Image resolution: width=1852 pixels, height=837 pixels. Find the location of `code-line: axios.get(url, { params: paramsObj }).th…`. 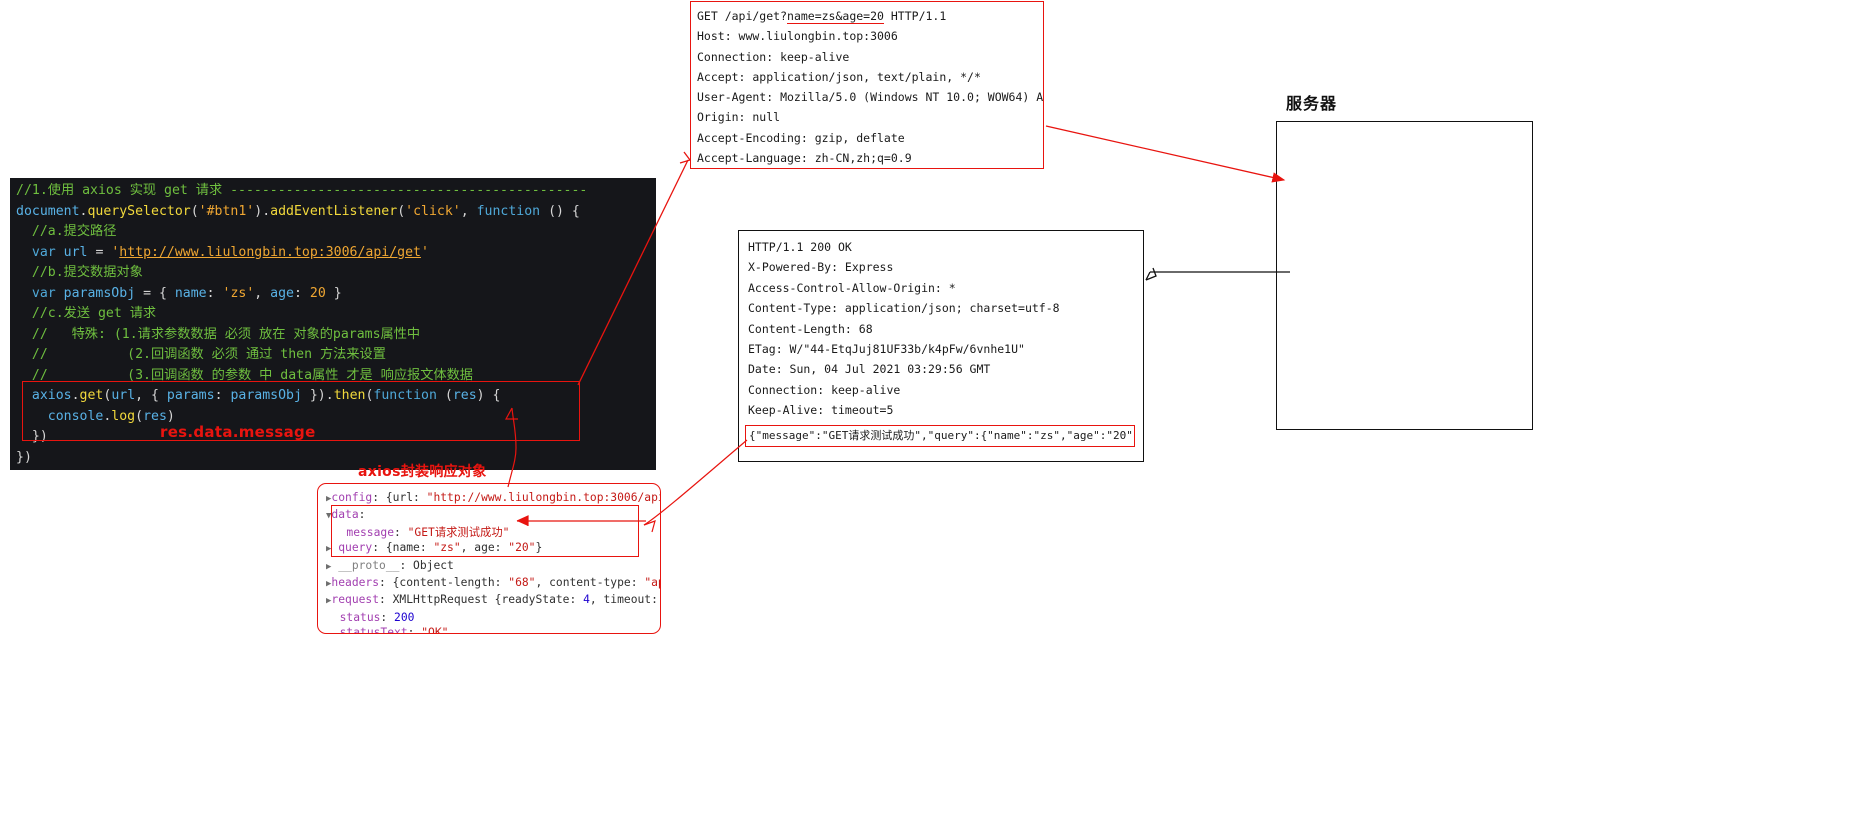

code-line: axios.get(url, { params: paramsObj }).th… is located at coordinates (333, 396).